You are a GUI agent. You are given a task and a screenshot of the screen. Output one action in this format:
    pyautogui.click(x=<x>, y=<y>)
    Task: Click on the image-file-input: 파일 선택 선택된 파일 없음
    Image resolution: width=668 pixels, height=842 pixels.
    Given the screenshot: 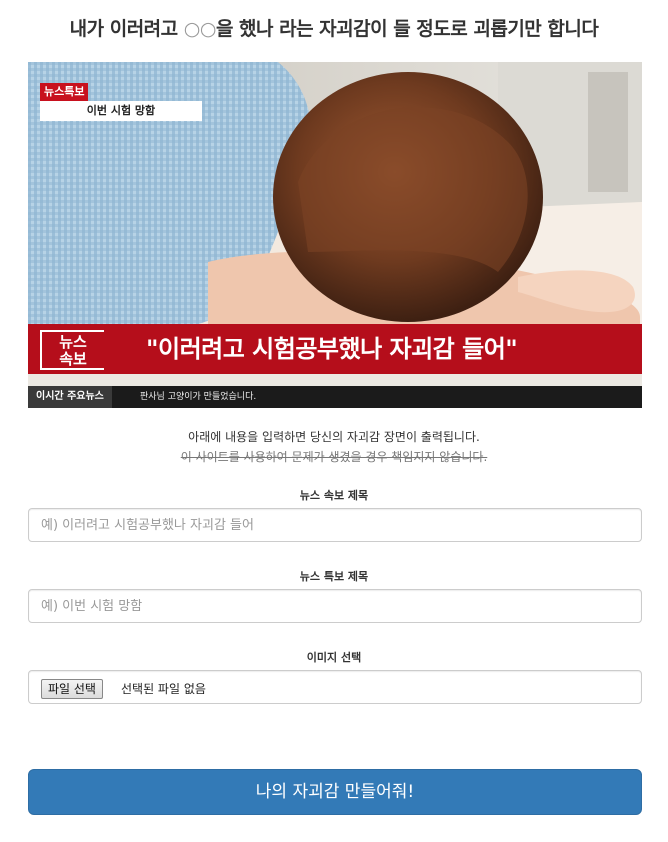 What is the action you would take?
    pyautogui.click(x=335, y=687)
    